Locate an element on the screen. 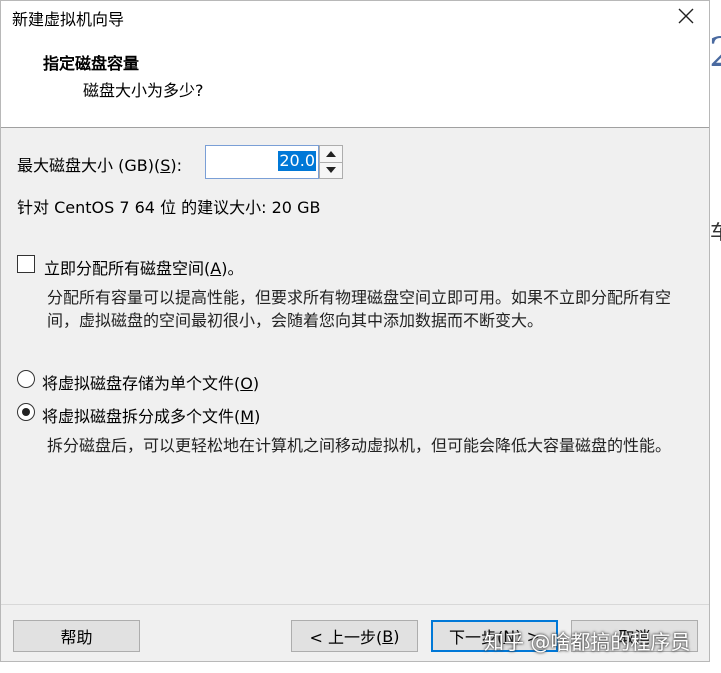 This screenshot has width=721, height=673. background-app-text: 2( is located at coordinates (715, 53).